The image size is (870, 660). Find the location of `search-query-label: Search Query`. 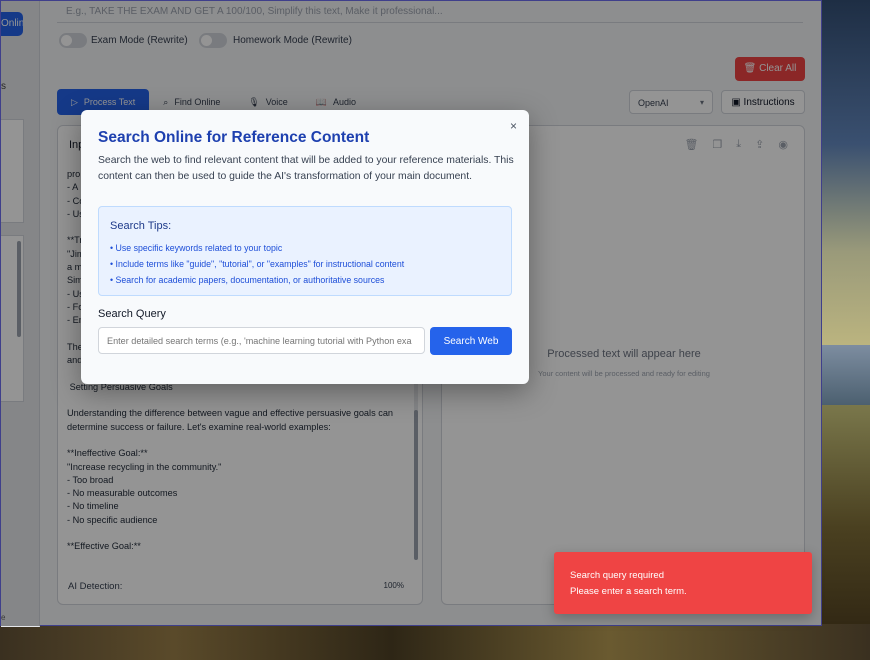

search-query-label: Search Query is located at coordinates (132, 314).